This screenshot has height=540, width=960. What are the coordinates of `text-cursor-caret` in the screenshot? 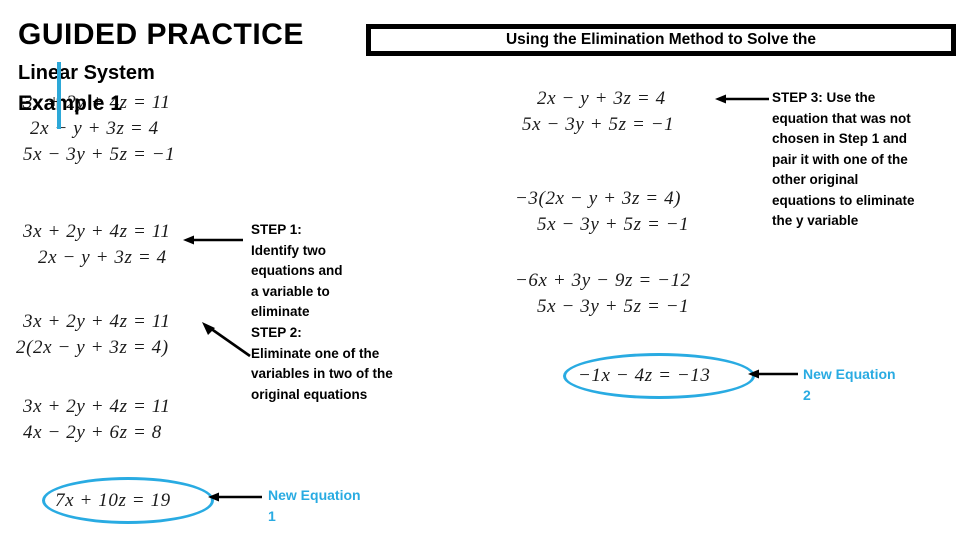 It's located at (59, 95).